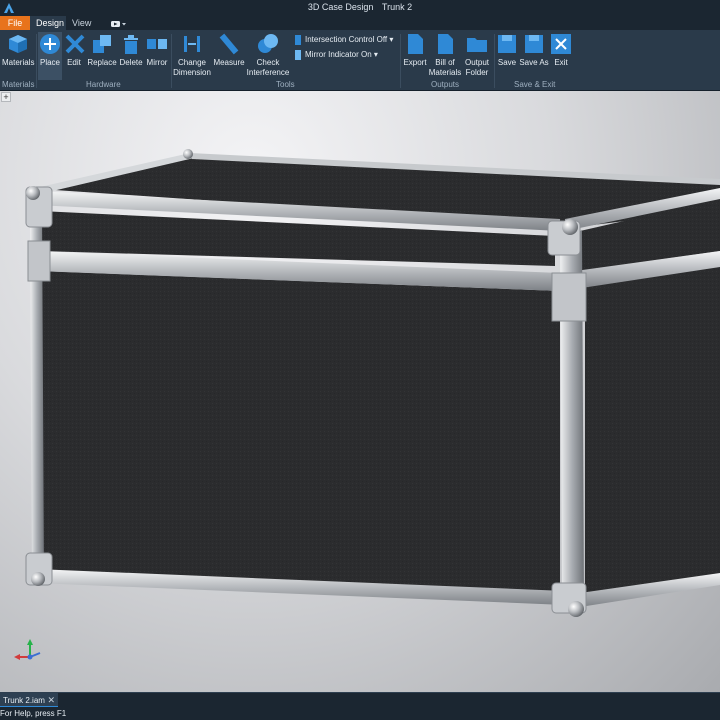 Image resolution: width=720 pixels, height=720 pixels. I want to click on place-icon, so click(50, 44).